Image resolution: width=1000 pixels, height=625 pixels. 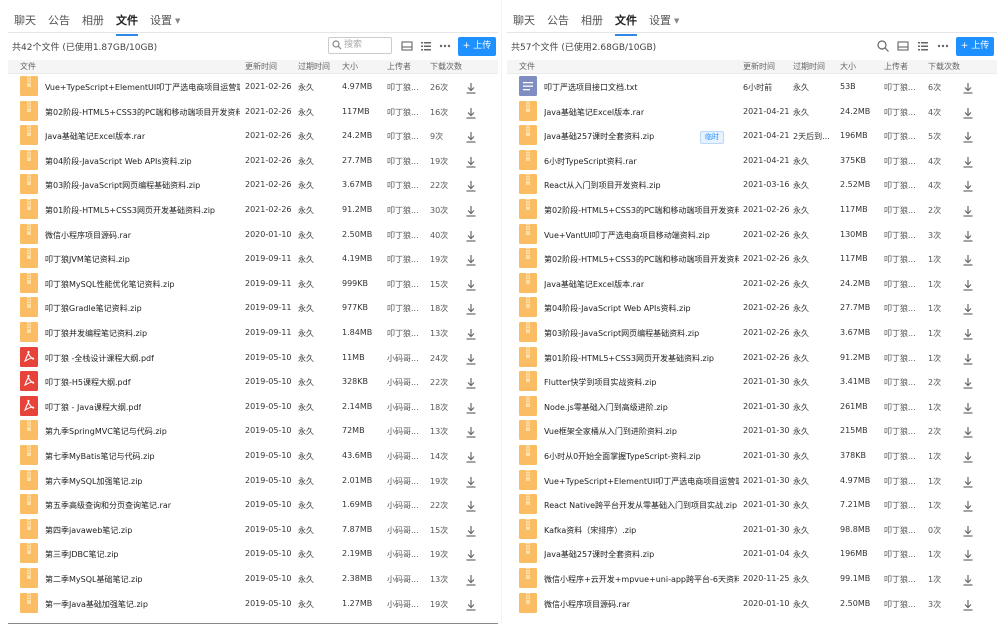 What do you see at coordinates (94, 481) in the screenshot?
I see `file-name: 第六季MySQL加强笔记.zip` at bounding box center [94, 481].